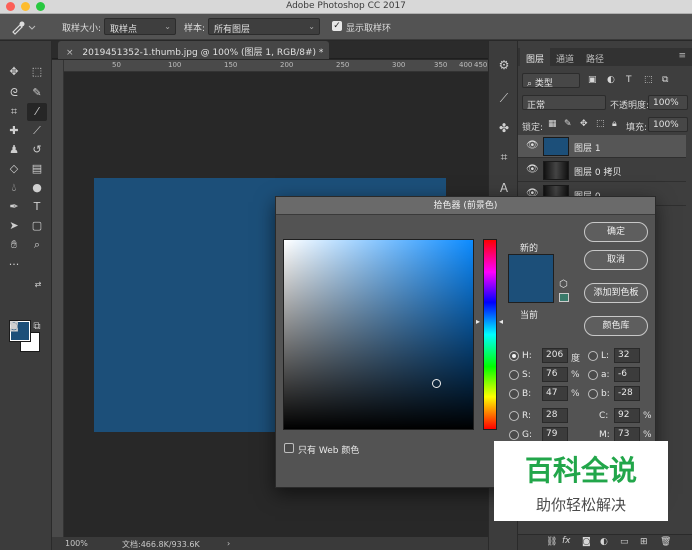 This screenshot has height=550, width=692. I want to click on color-field, so click(378, 334).